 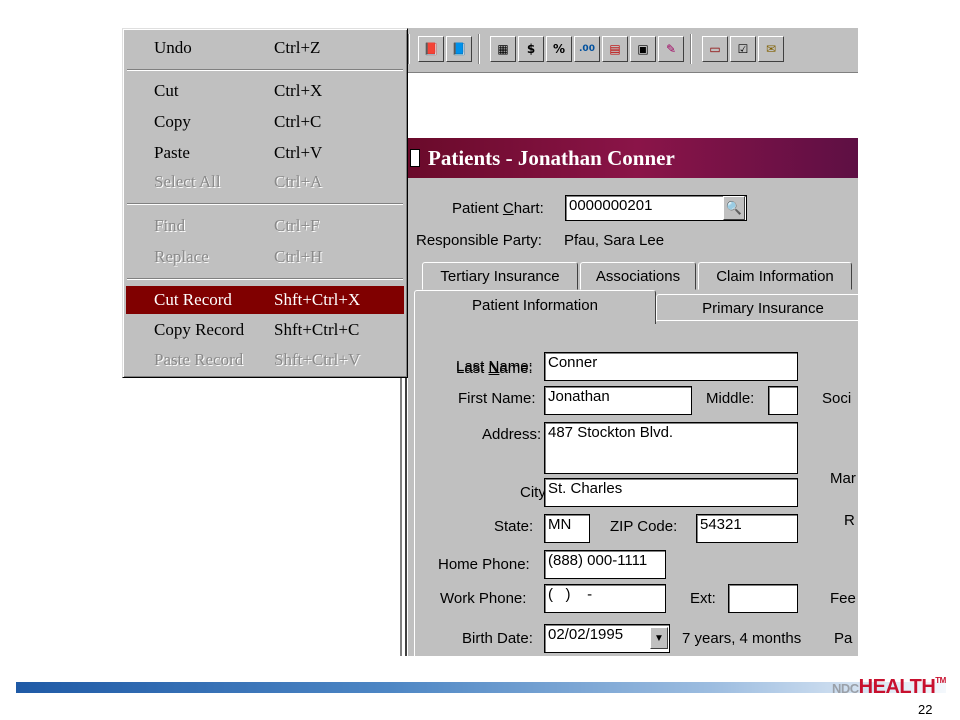 I want to click on percent-icon: %, so click(x=559, y=49).